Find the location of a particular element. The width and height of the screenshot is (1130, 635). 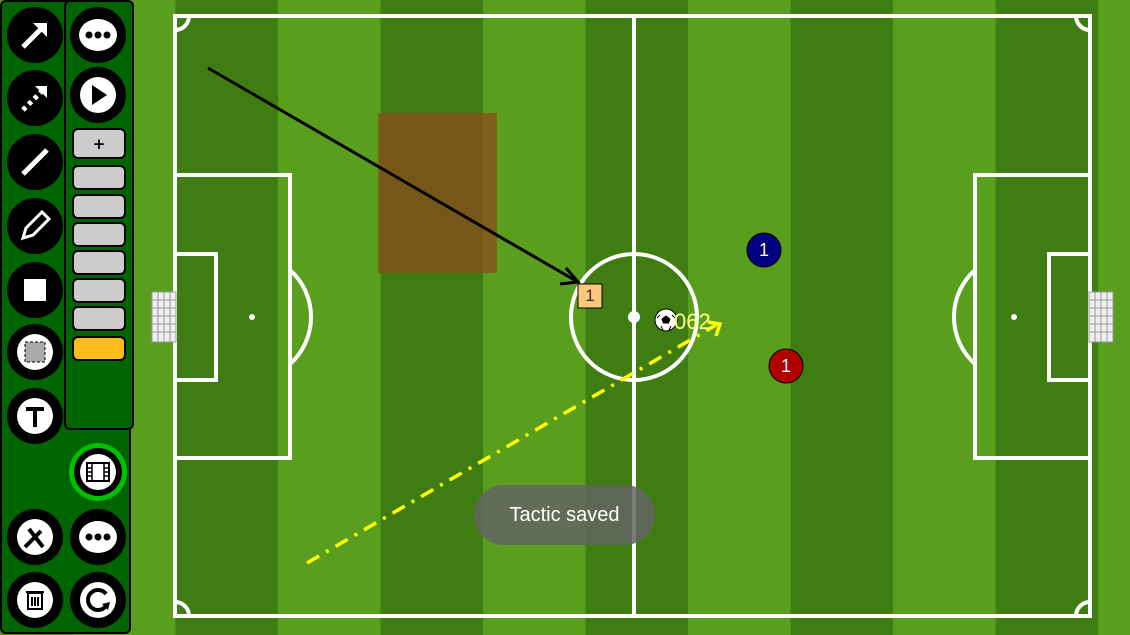

square-button is located at coordinates (35, 290).